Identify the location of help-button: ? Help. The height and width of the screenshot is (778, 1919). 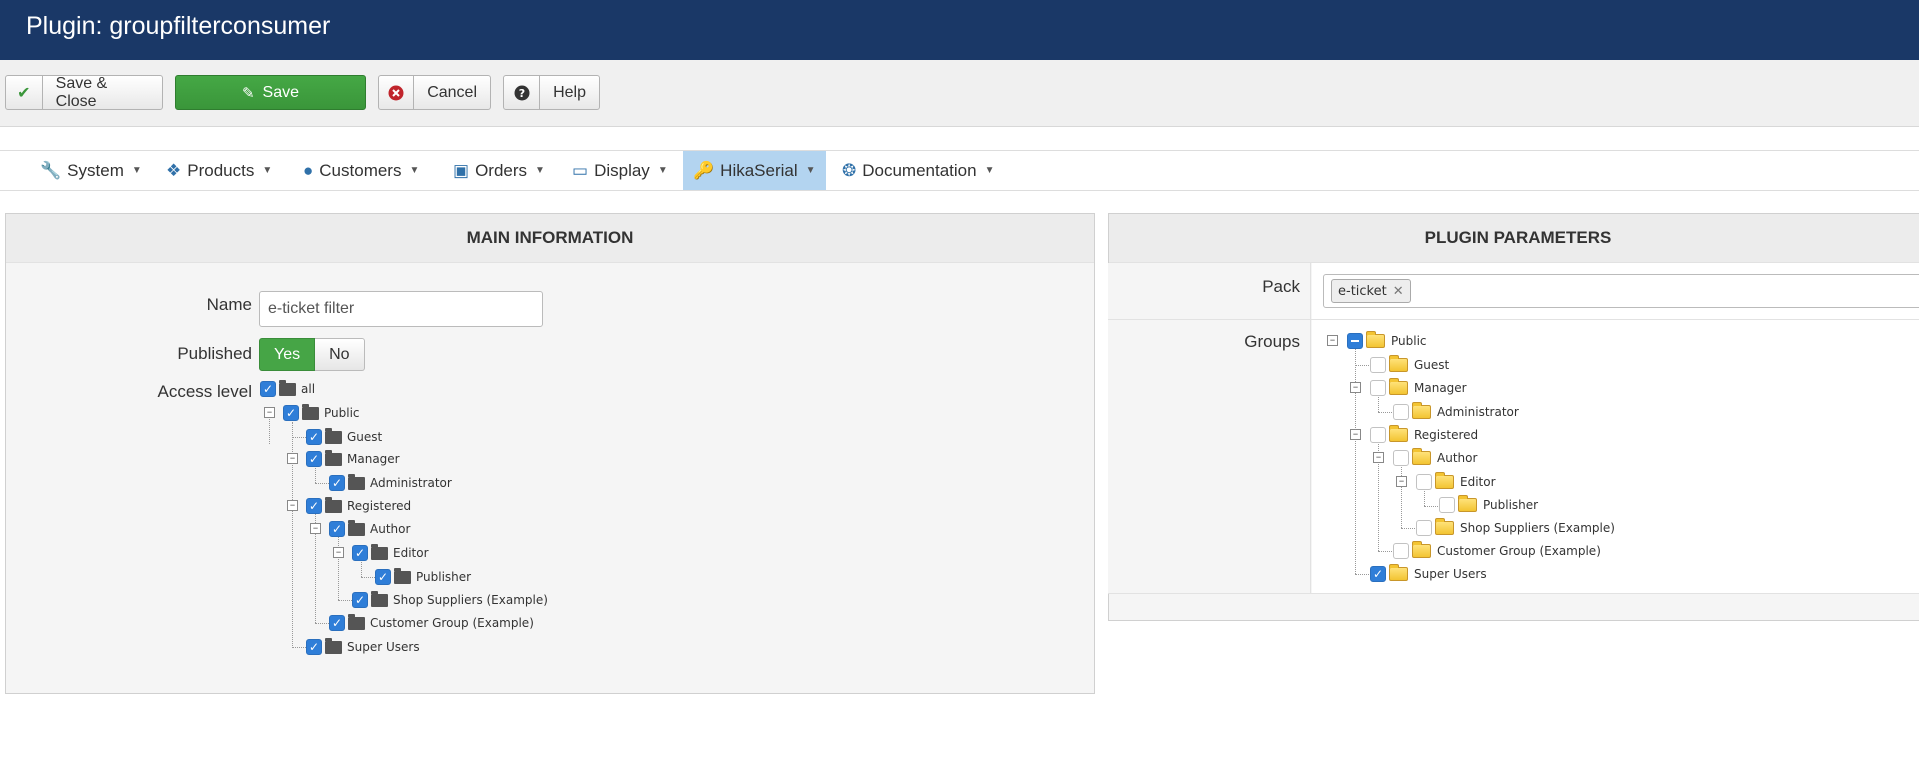
(551, 92).